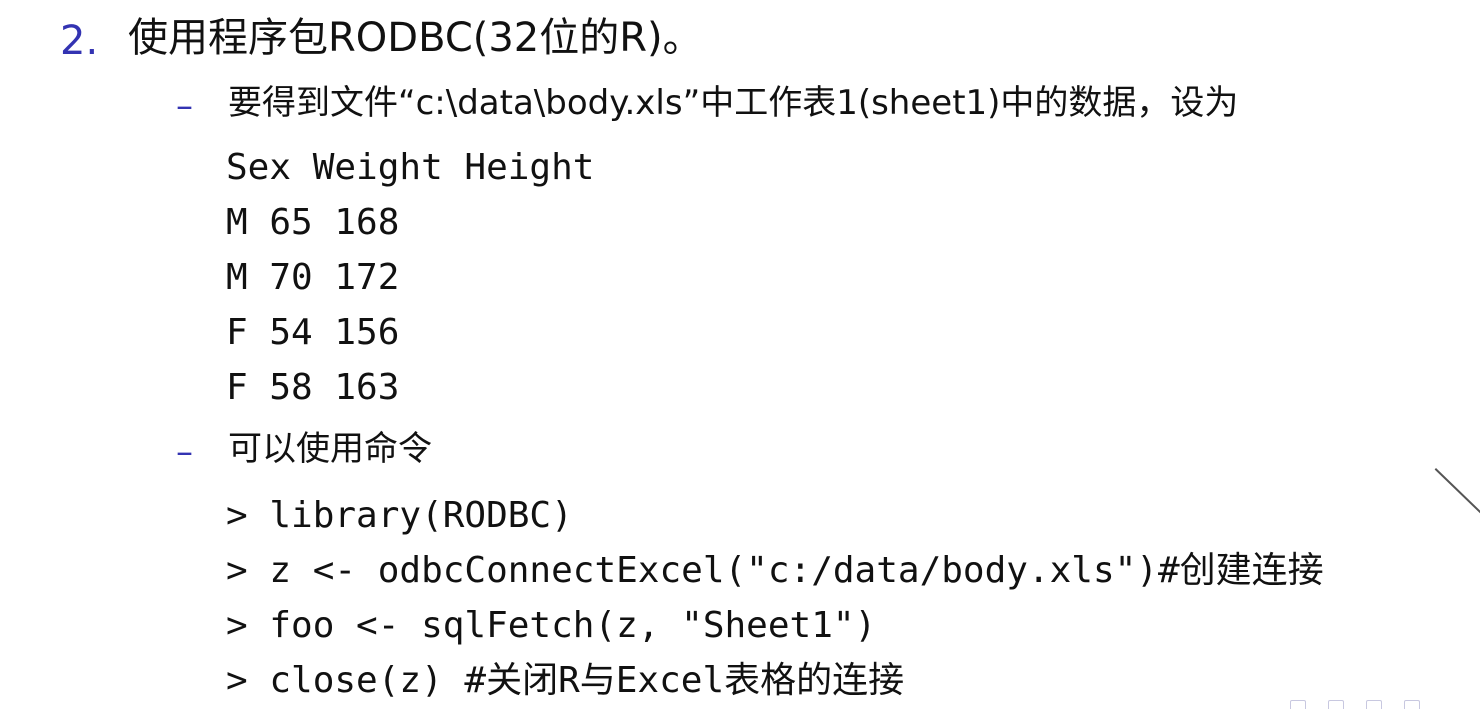 This screenshot has height=709, width=1480. I want to click on data-row: F 58 163, so click(313, 387).